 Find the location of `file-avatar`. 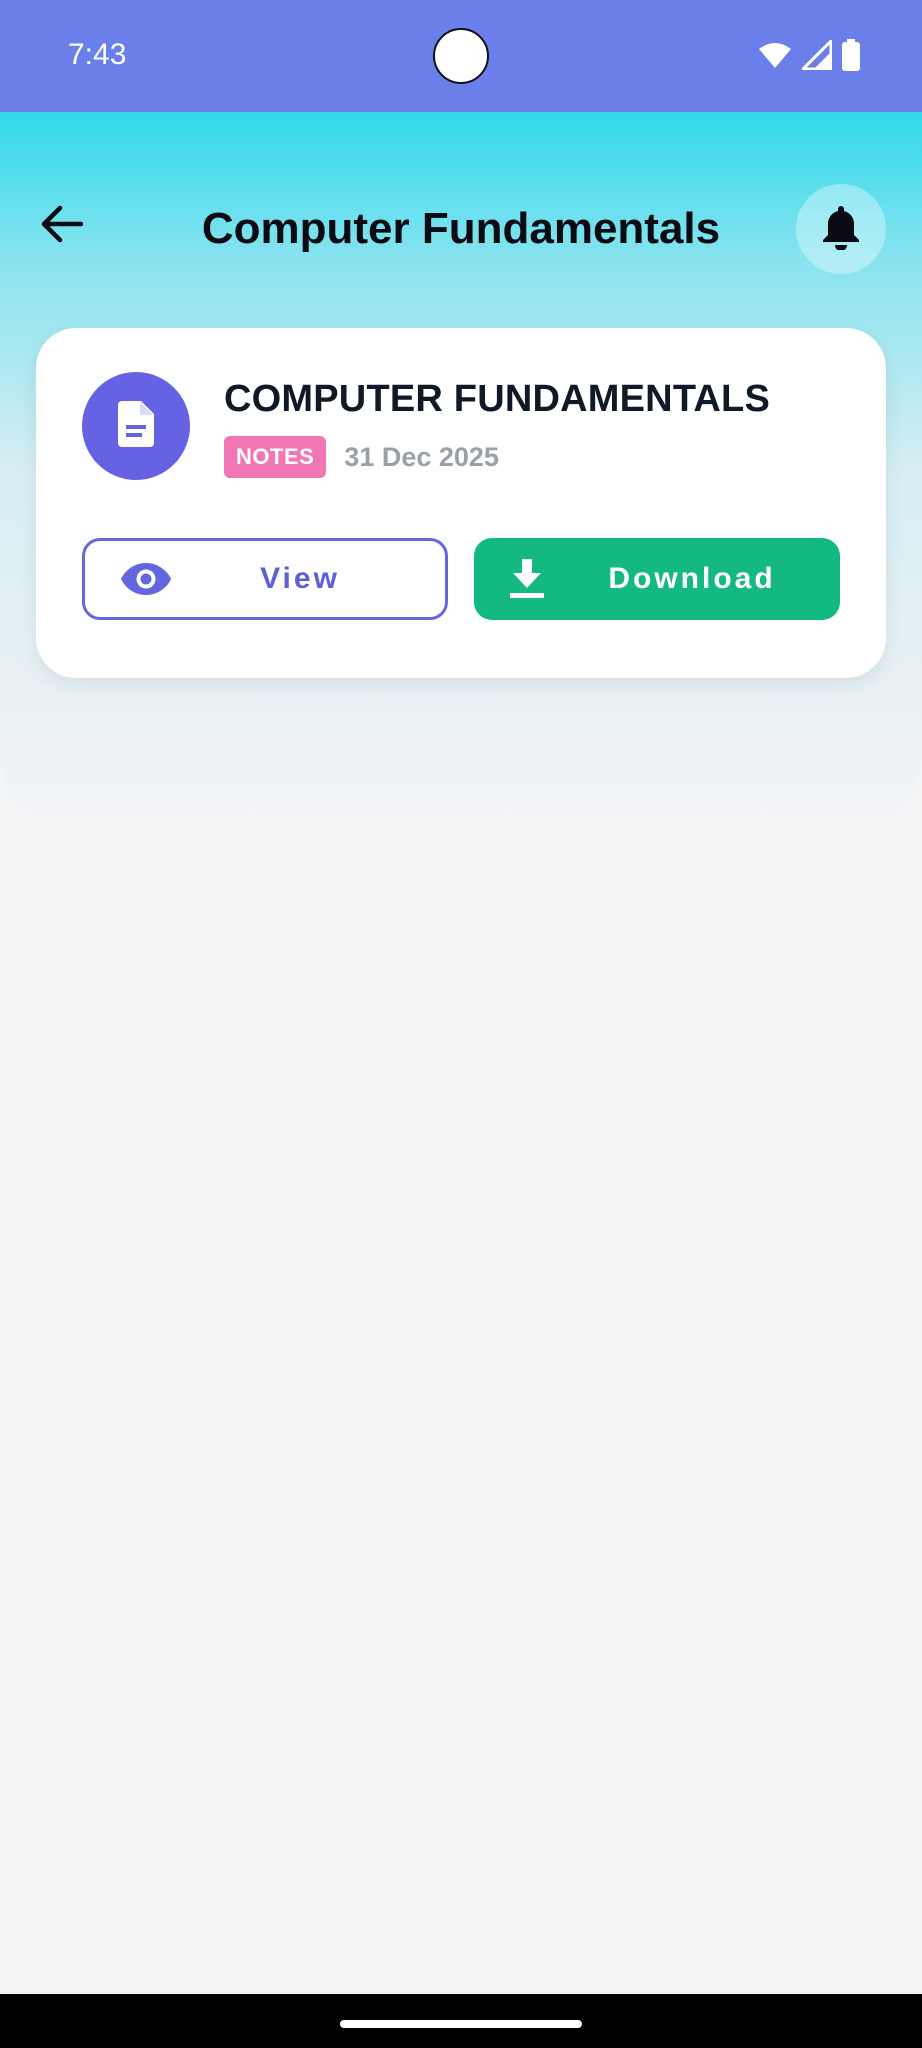

file-avatar is located at coordinates (136, 426).